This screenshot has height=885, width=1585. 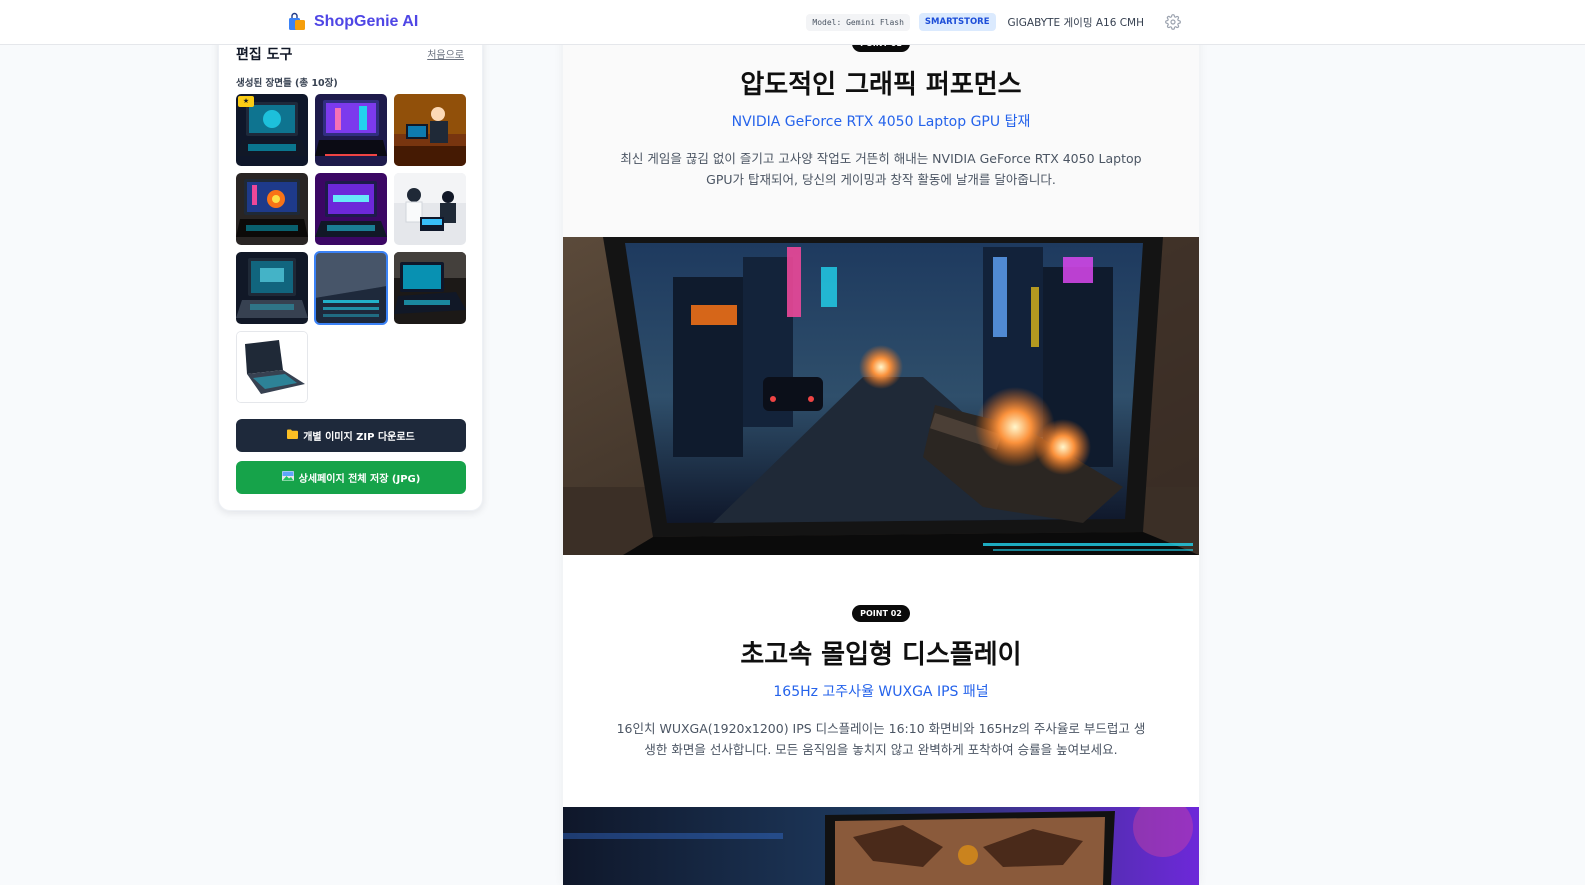 What do you see at coordinates (881, 655) in the screenshot?
I see `section-title: 초고속 몰입형 디스플레이` at bounding box center [881, 655].